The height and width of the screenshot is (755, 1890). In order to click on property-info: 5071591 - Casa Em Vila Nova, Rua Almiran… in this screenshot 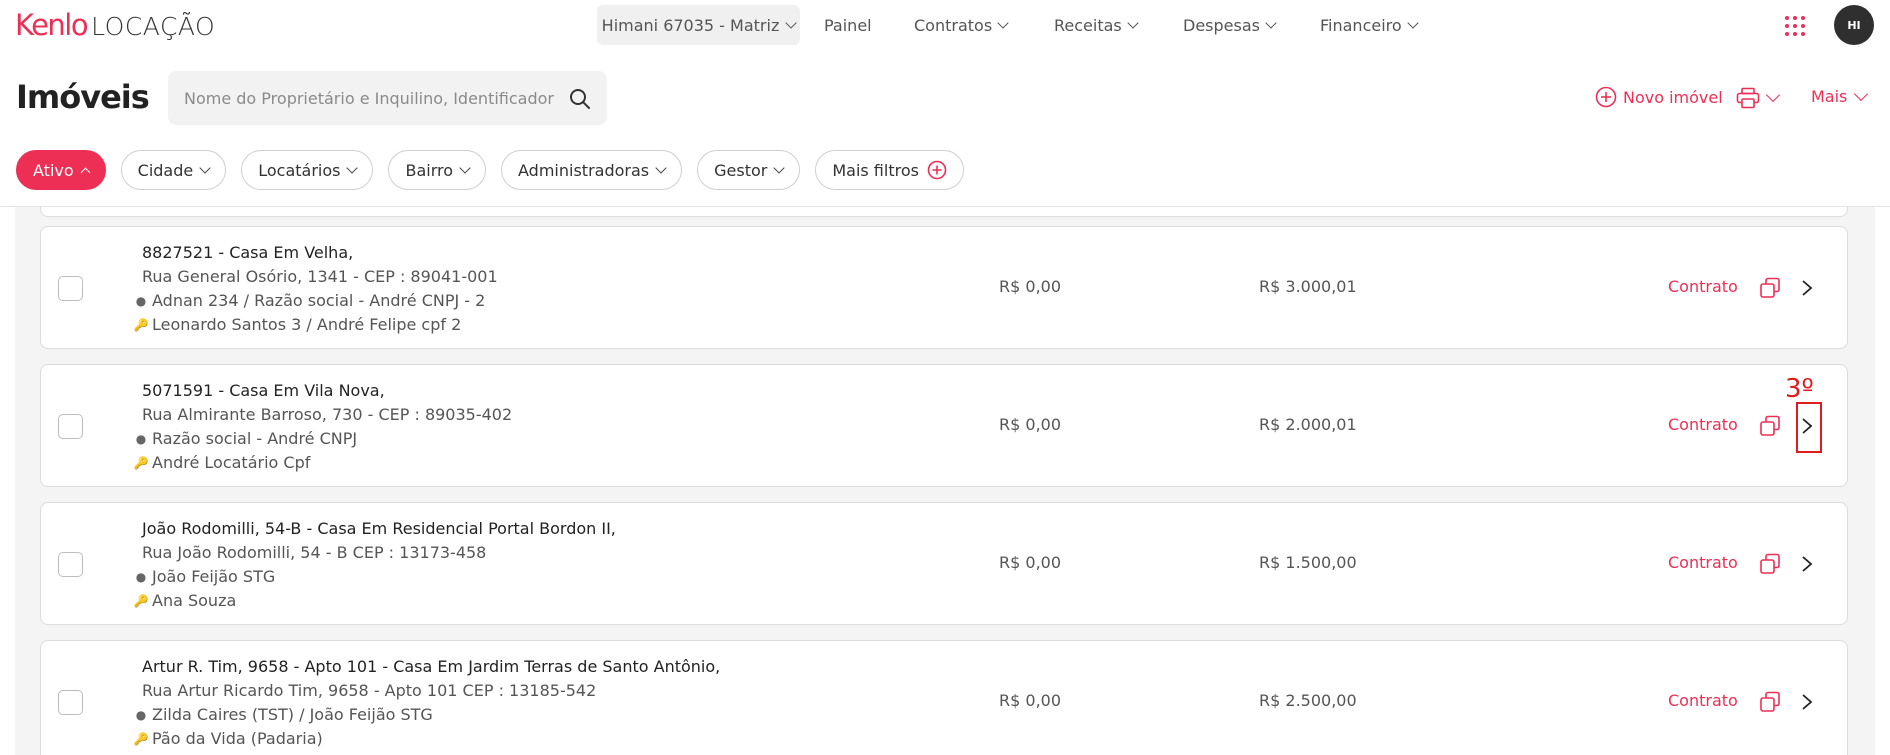, I will do `click(323, 427)`.